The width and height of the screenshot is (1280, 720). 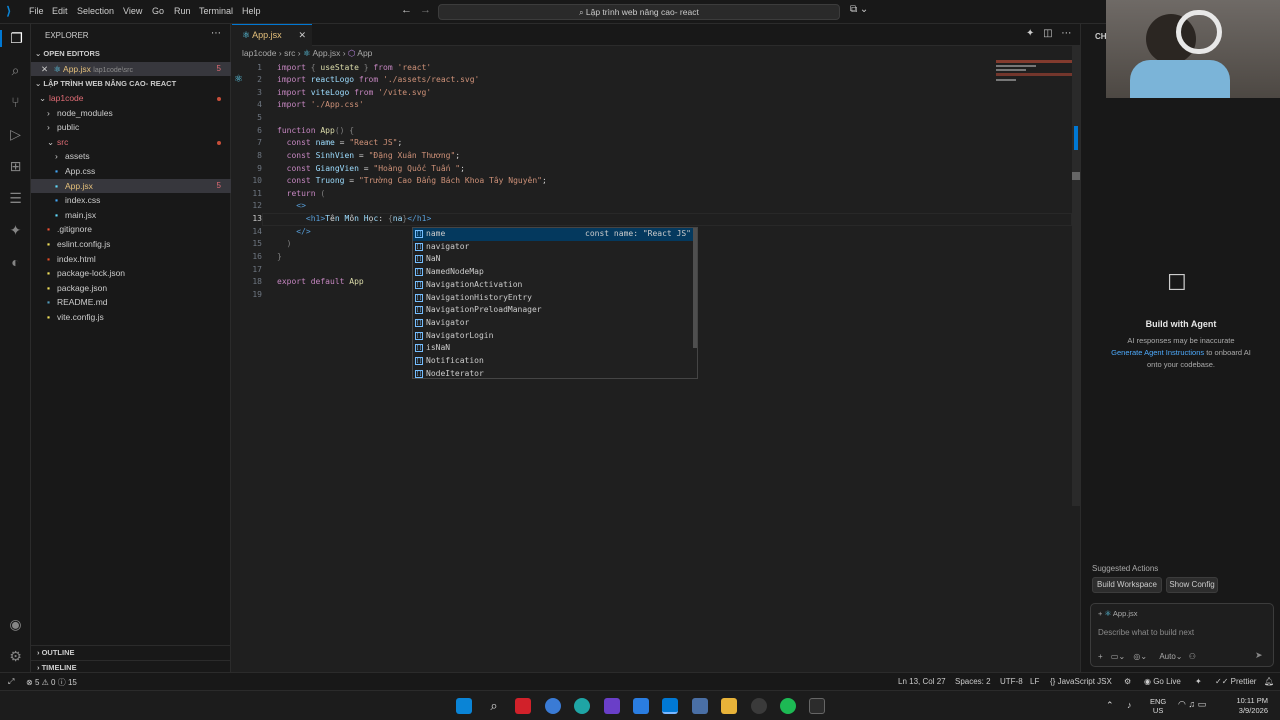 I want to click on tree-item: › node_modules, so click(x=131, y=113).